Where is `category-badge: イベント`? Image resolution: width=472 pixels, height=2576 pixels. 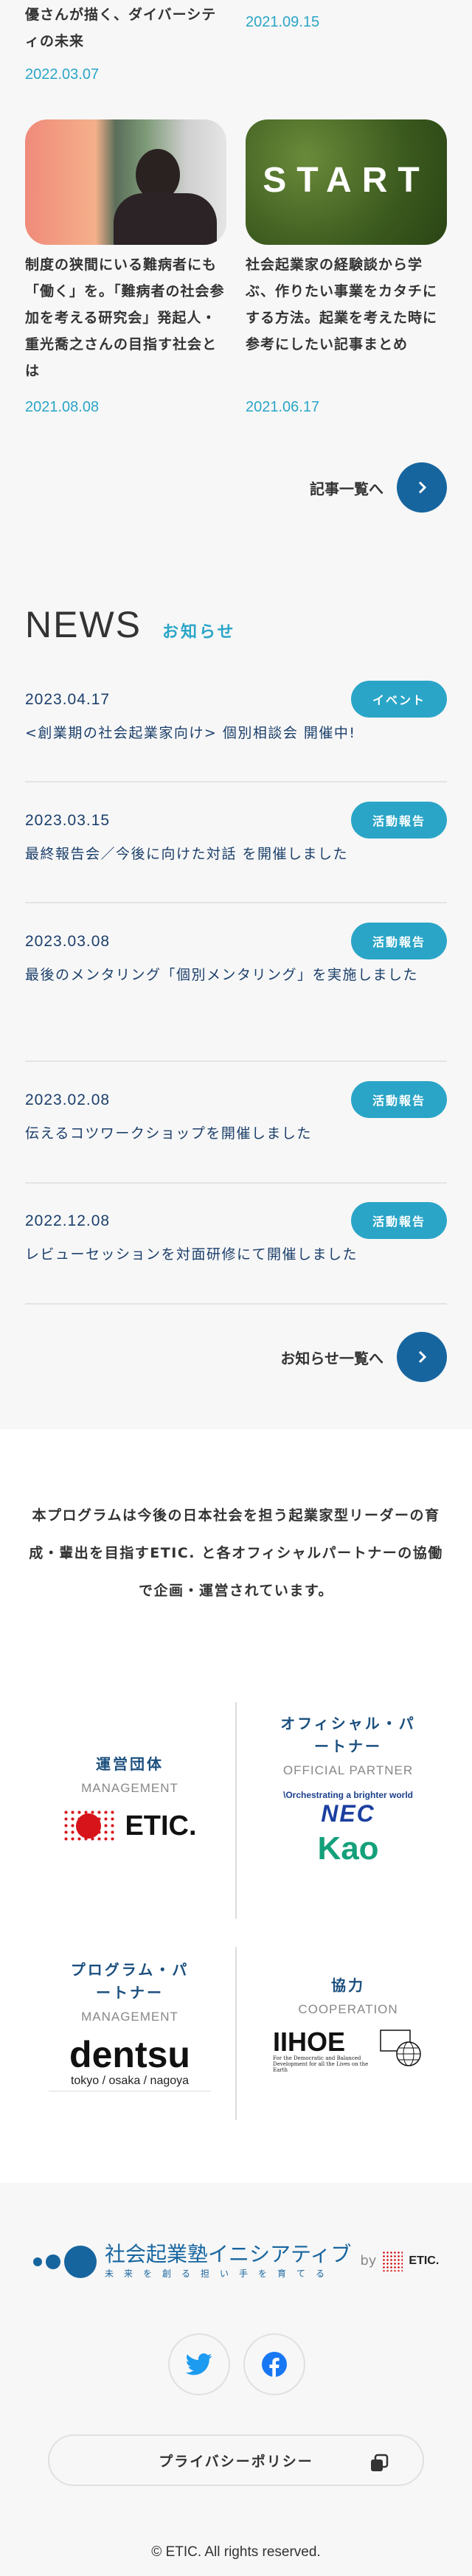 category-badge: イベント is located at coordinates (399, 699).